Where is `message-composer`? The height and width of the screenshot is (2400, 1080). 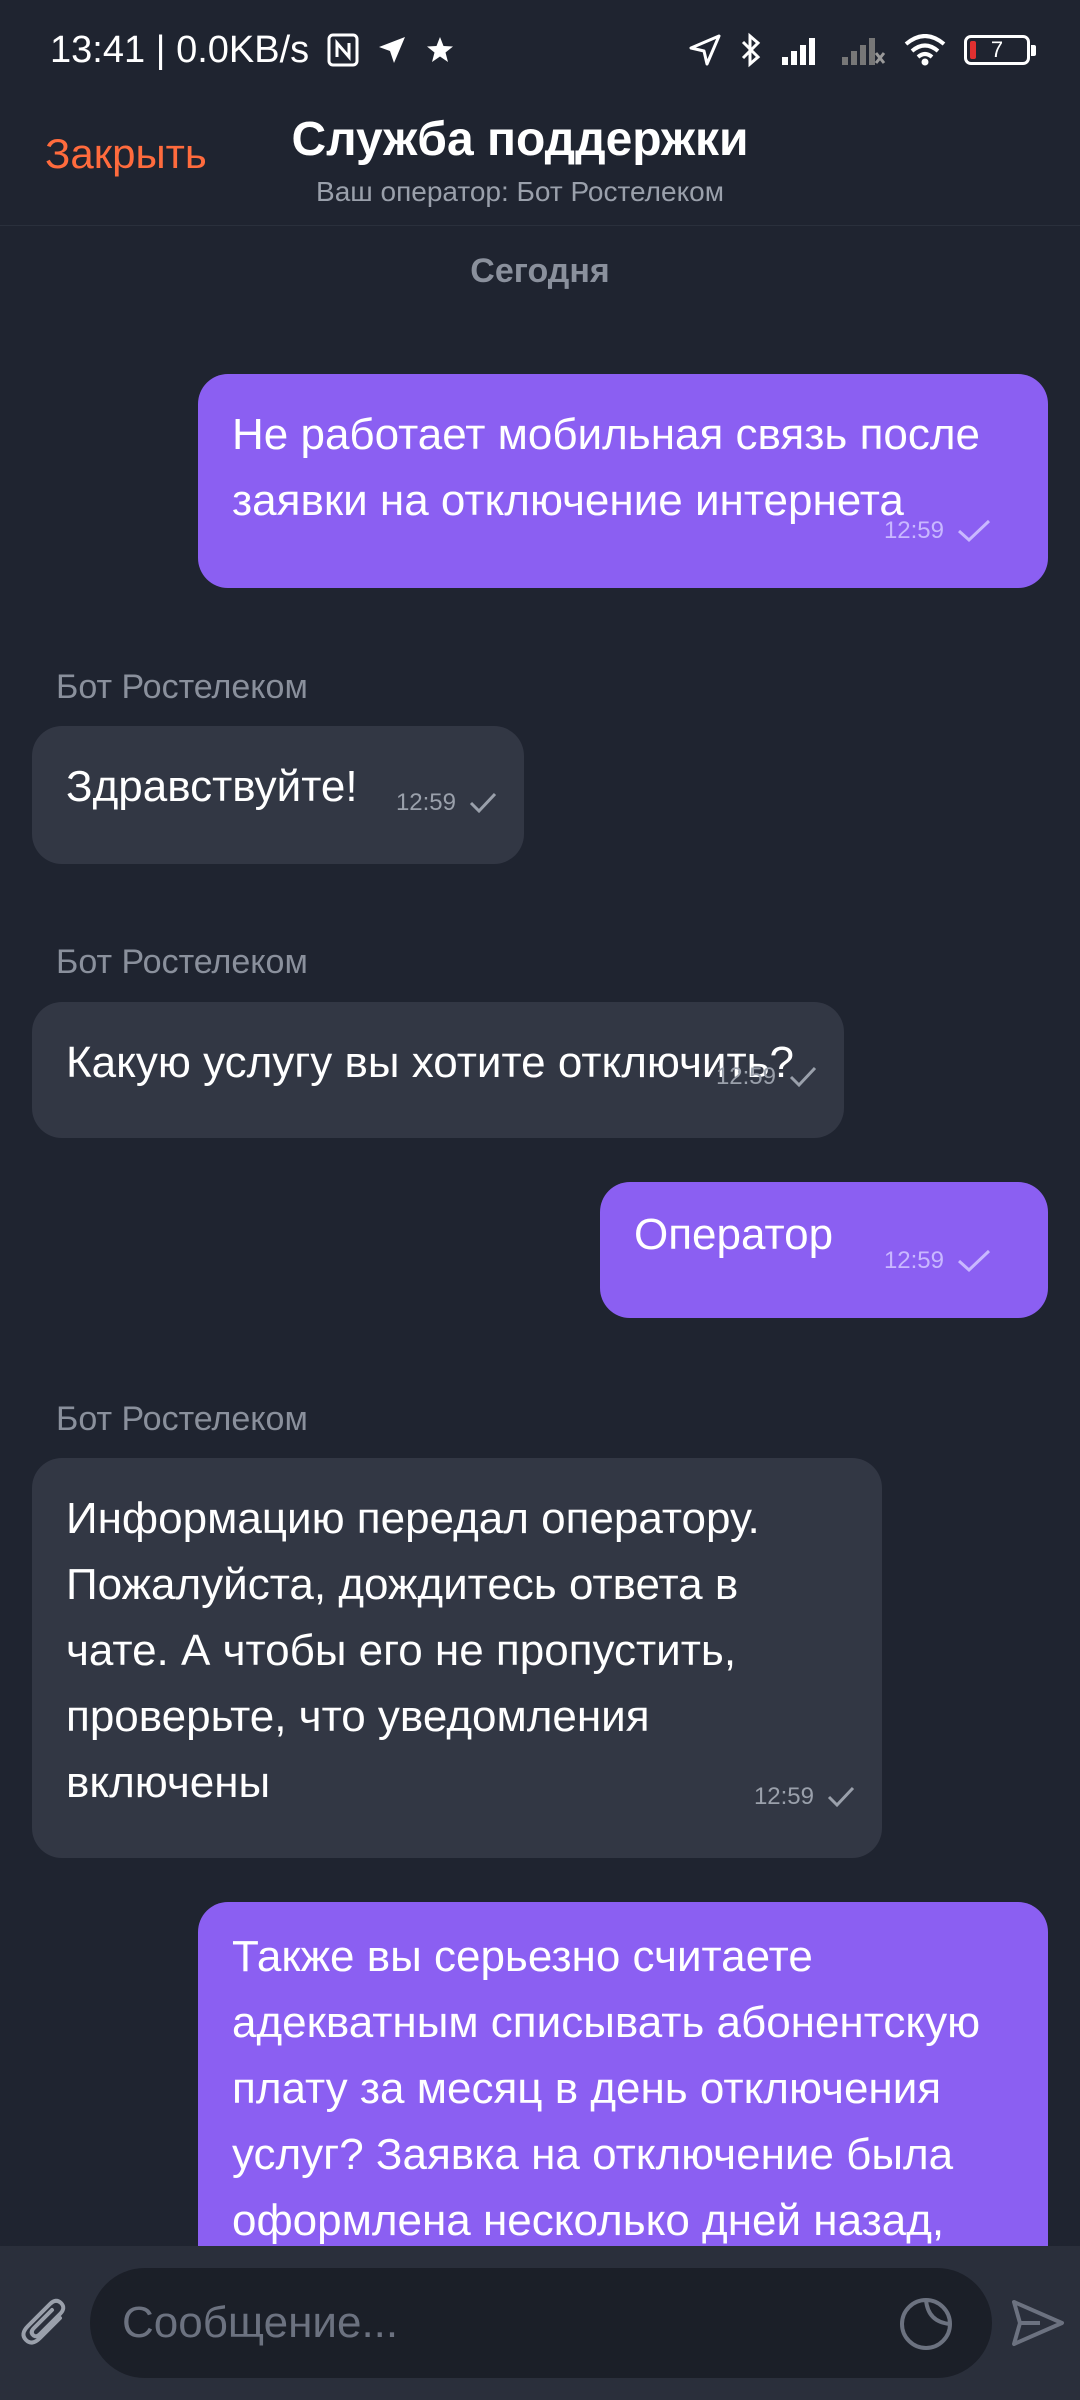 message-composer is located at coordinates (540, 2323).